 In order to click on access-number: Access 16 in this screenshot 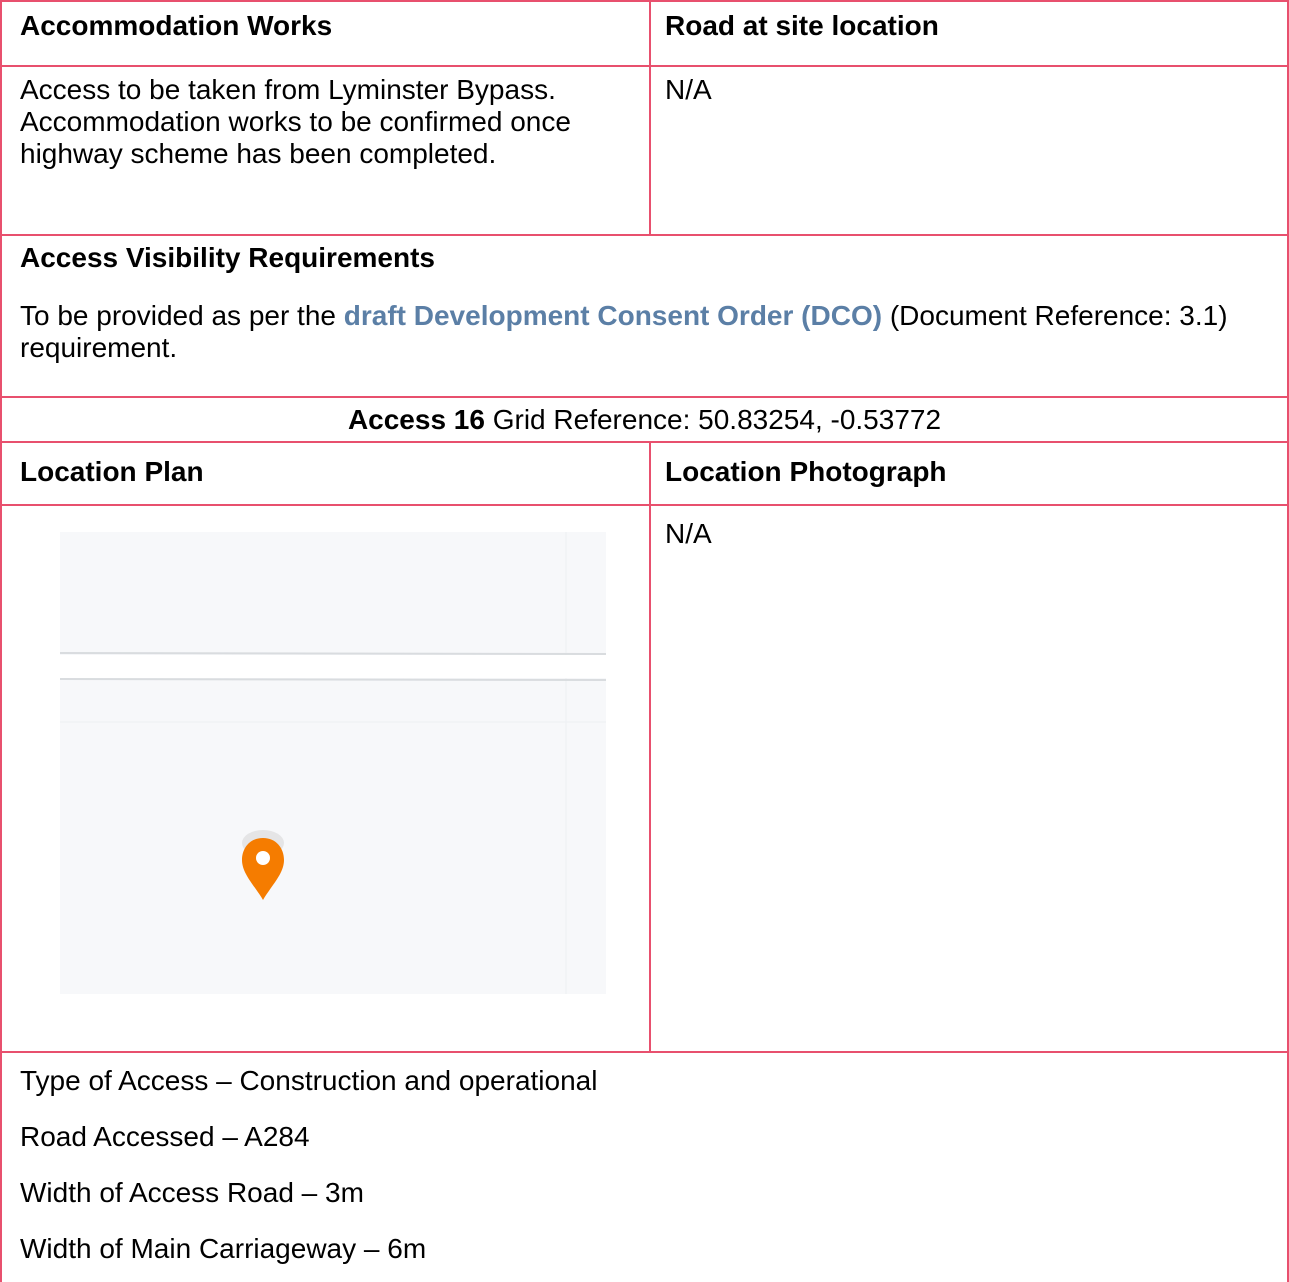, I will do `click(416, 419)`.